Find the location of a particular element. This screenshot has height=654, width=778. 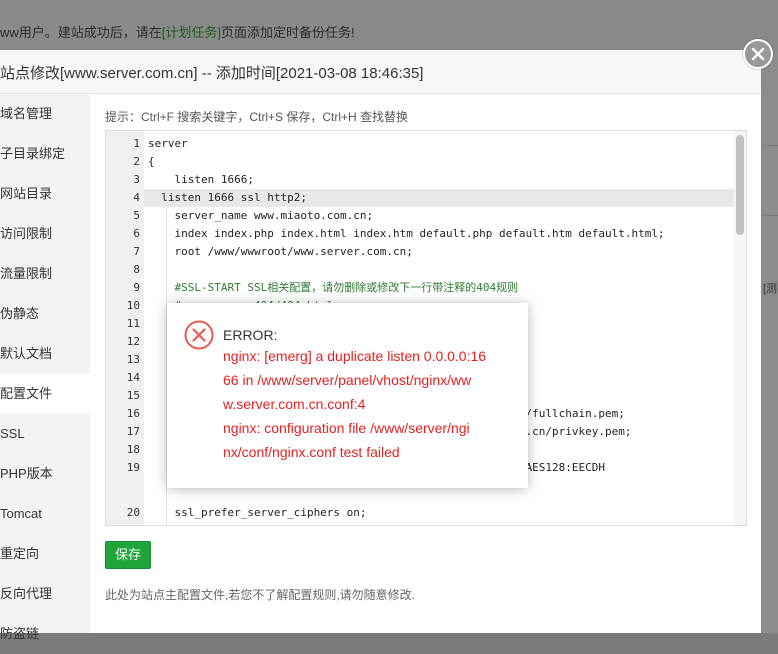

line-number: 17 is located at coordinates (133, 431).